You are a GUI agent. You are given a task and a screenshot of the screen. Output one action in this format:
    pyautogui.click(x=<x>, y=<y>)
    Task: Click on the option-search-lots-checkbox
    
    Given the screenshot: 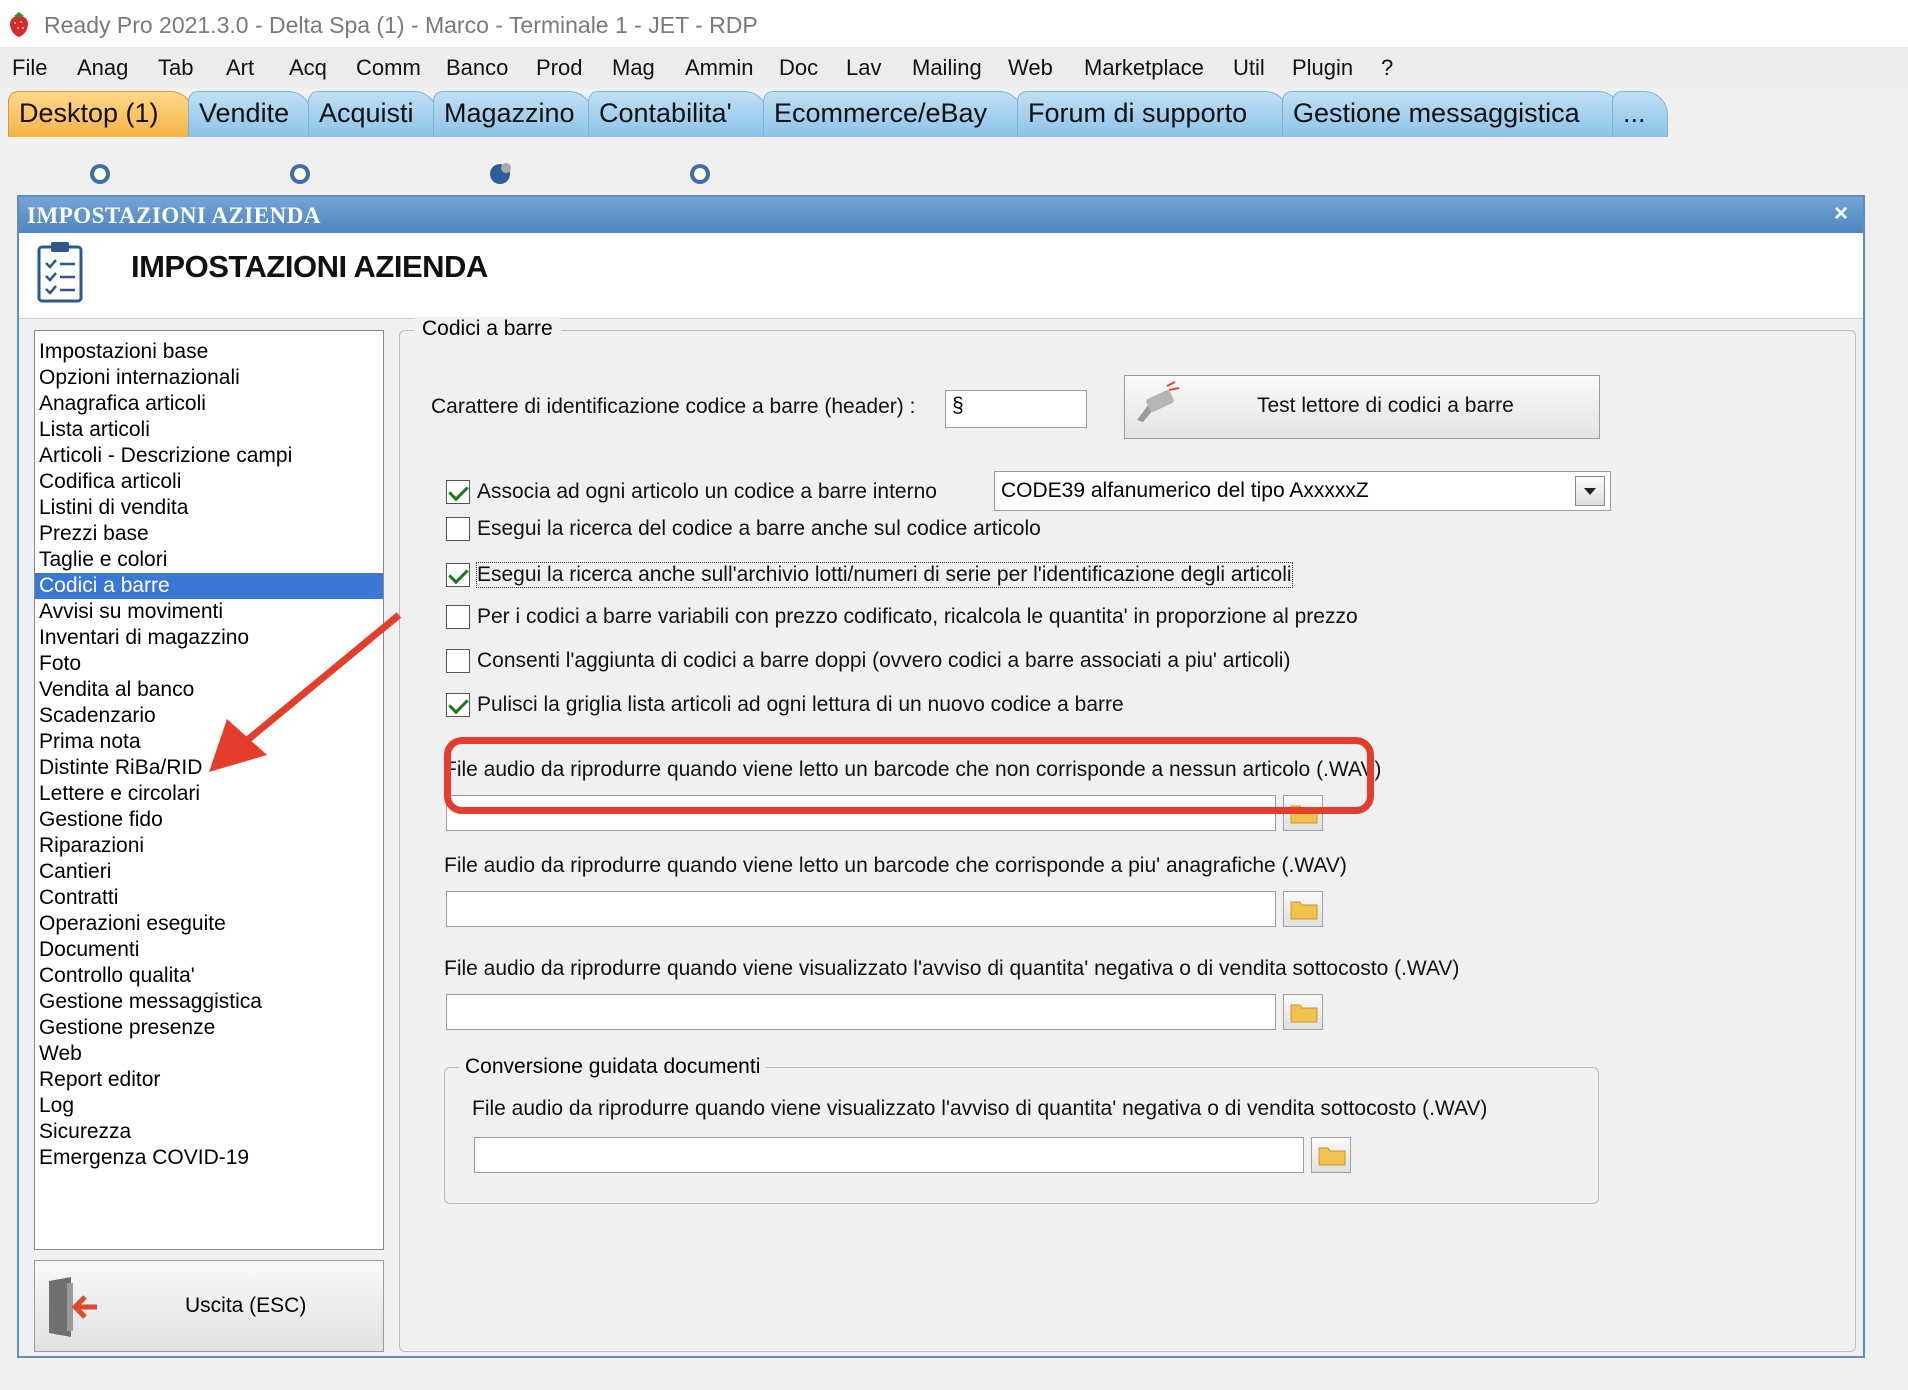 What is the action you would take?
    pyautogui.click(x=458, y=575)
    